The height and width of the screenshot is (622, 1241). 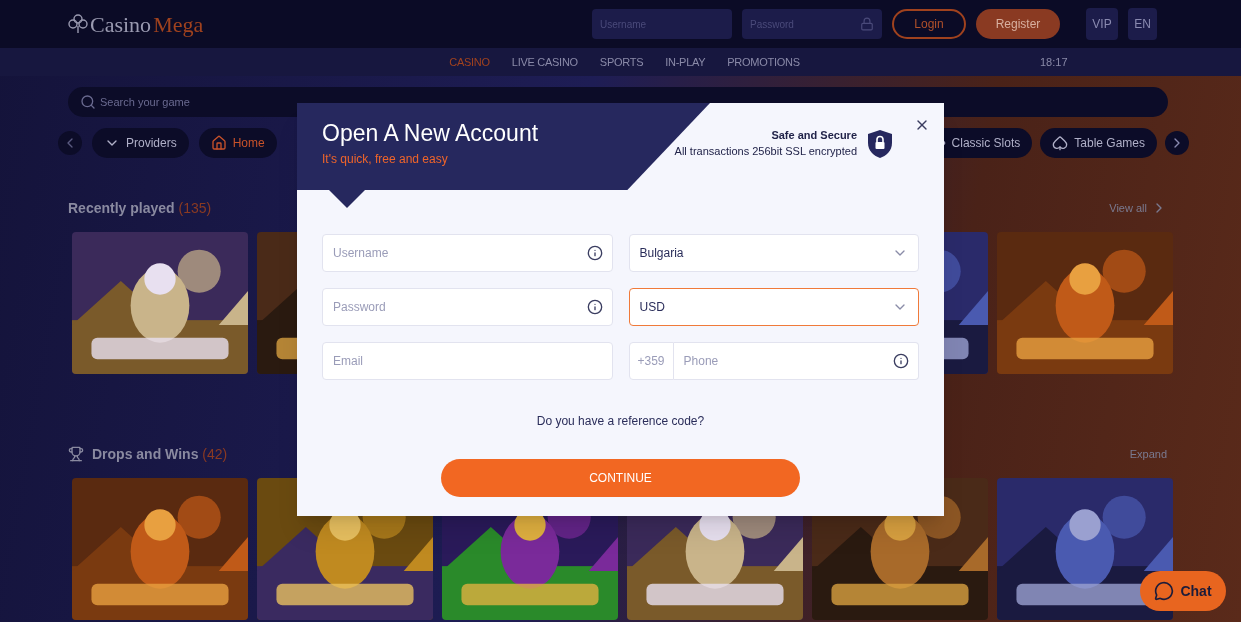 What do you see at coordinates (467, 253) in the screenshot?
I see `input-field: Username` at bounding box center [467, 253].